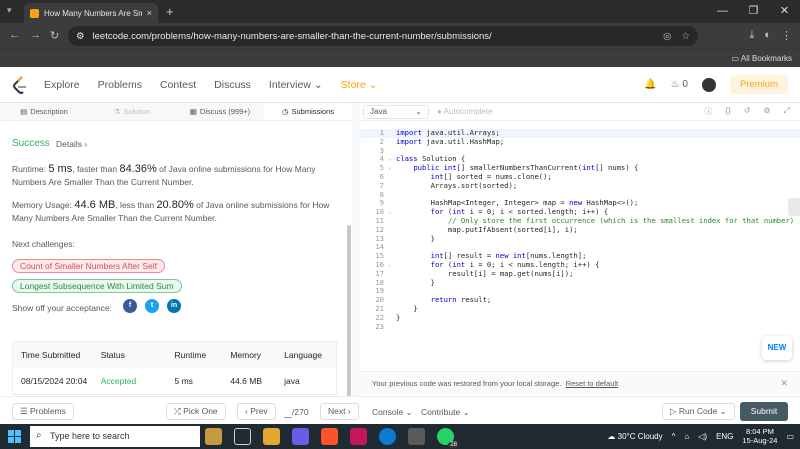 Image resolution: width=800 pixels, height=449 pixels. I want to click on nav-store: Store ⌄, so click(359, 85).